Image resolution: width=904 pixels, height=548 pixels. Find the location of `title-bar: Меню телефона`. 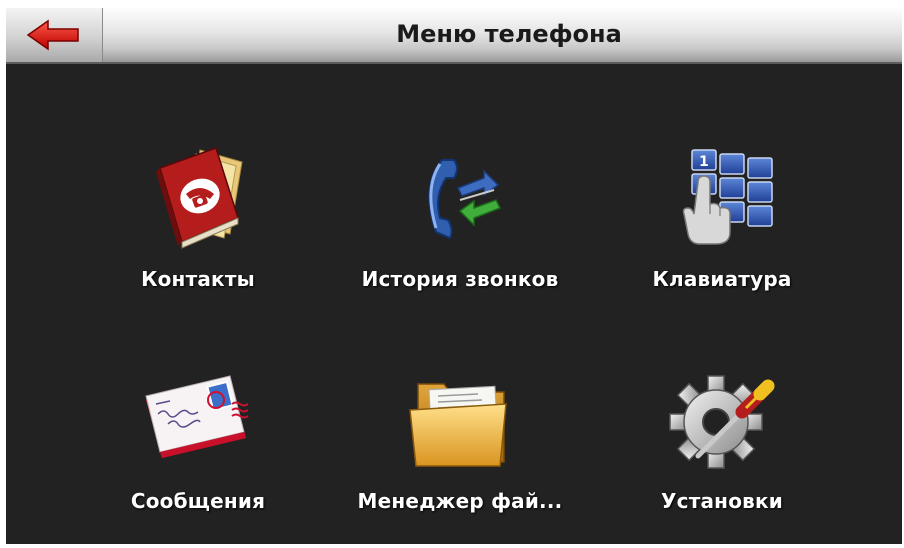

title-bar: Меню телефона is located at coordinates (454, 36).